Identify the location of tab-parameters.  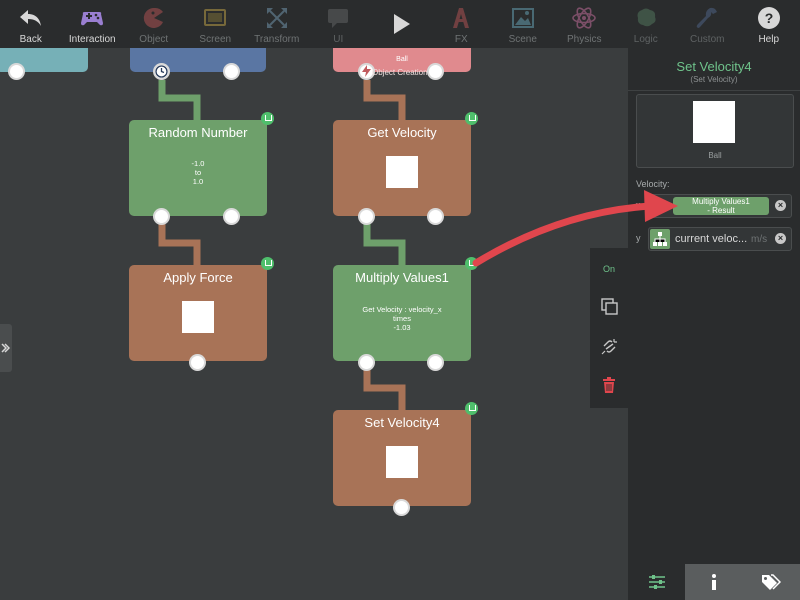
(657, 582).